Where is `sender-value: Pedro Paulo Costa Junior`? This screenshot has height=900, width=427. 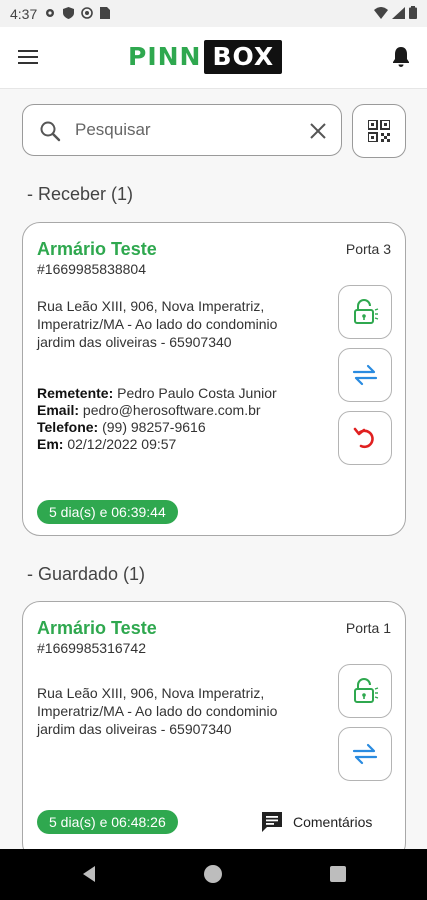
sender-value: Pedro Paulo Costa Junior is located at coordinates (197, 393).